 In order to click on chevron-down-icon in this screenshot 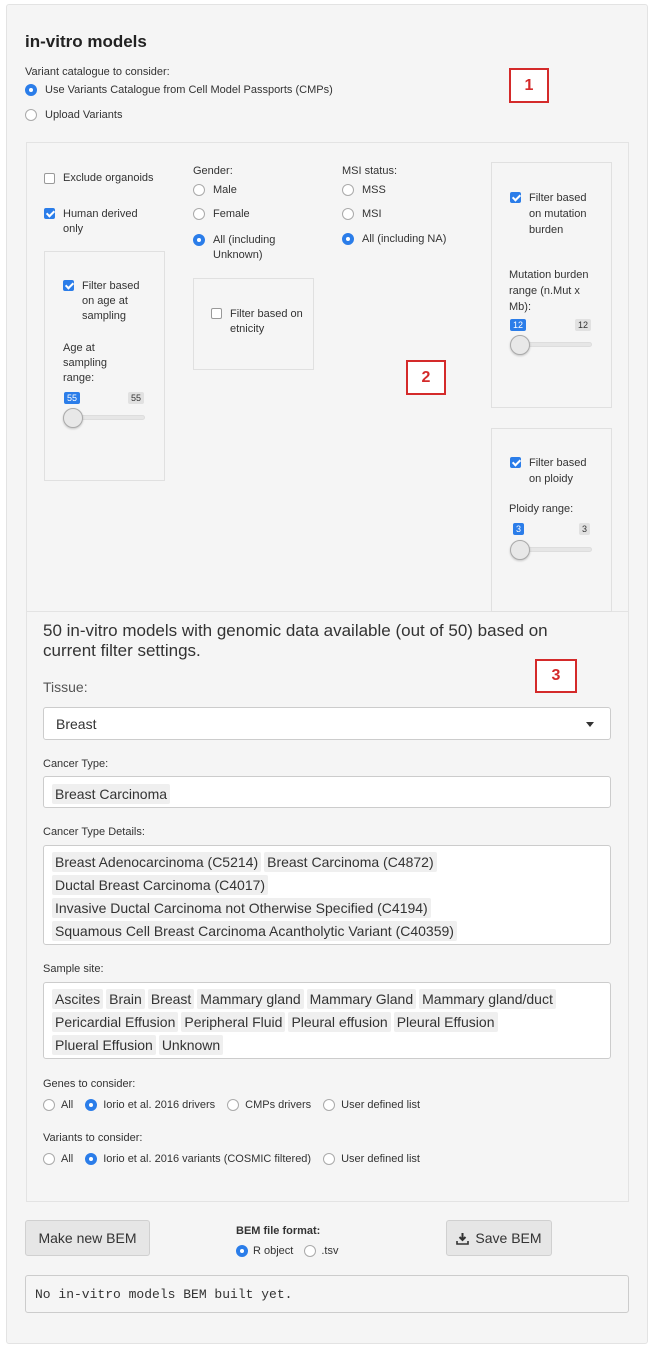, I will do `click(590, 724)`.